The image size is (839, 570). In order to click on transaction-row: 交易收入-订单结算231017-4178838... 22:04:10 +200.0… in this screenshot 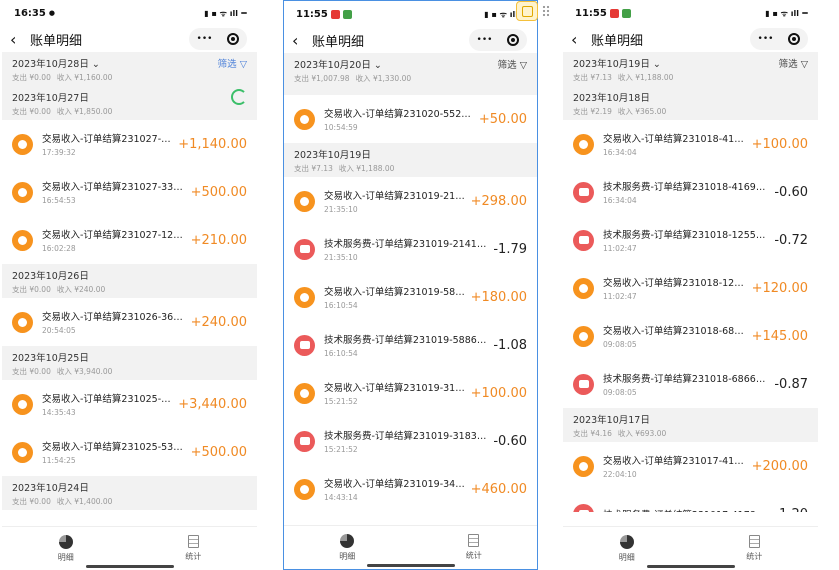, I will do `click(690, 466)`.